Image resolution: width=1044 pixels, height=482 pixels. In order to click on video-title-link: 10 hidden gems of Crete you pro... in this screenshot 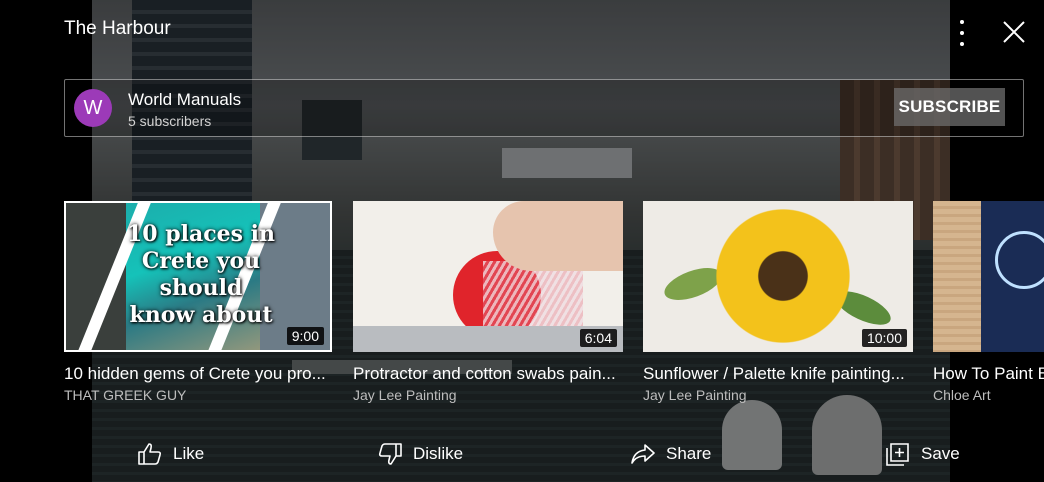, I will do `click(198, 374)`.